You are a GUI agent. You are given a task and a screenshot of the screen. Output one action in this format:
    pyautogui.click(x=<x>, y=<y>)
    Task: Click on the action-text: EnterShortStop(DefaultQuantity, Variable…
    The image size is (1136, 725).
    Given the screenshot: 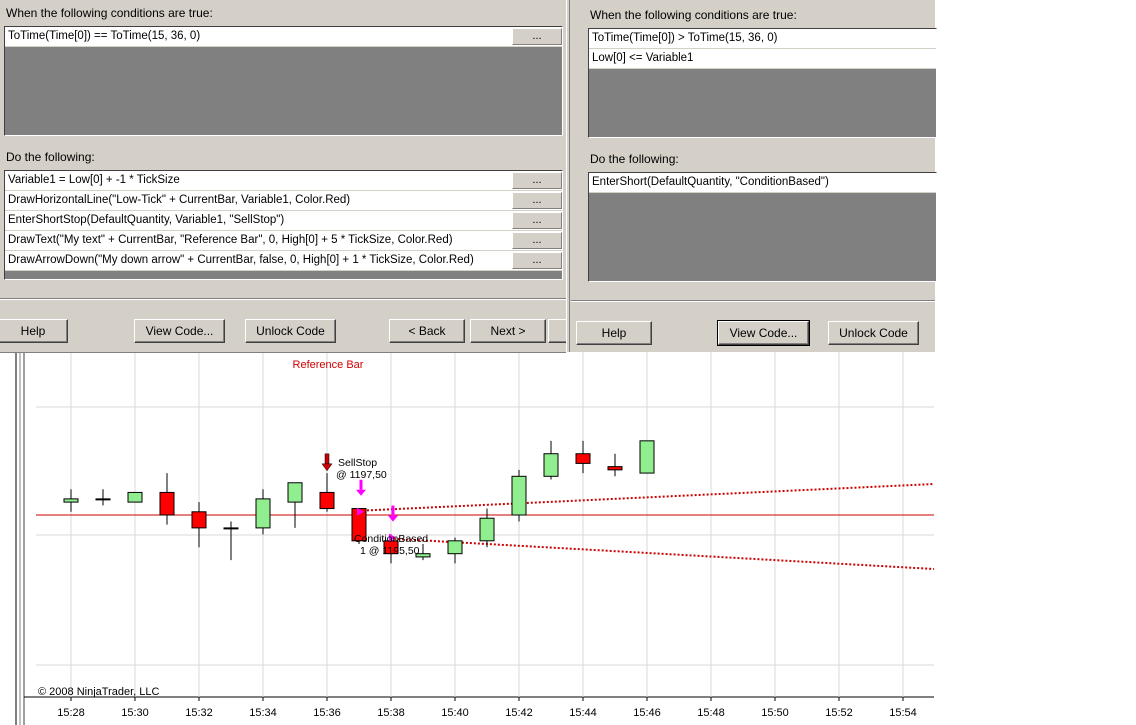 What is the action you would take?
    pyautogui.click(x=146, y=220)
    